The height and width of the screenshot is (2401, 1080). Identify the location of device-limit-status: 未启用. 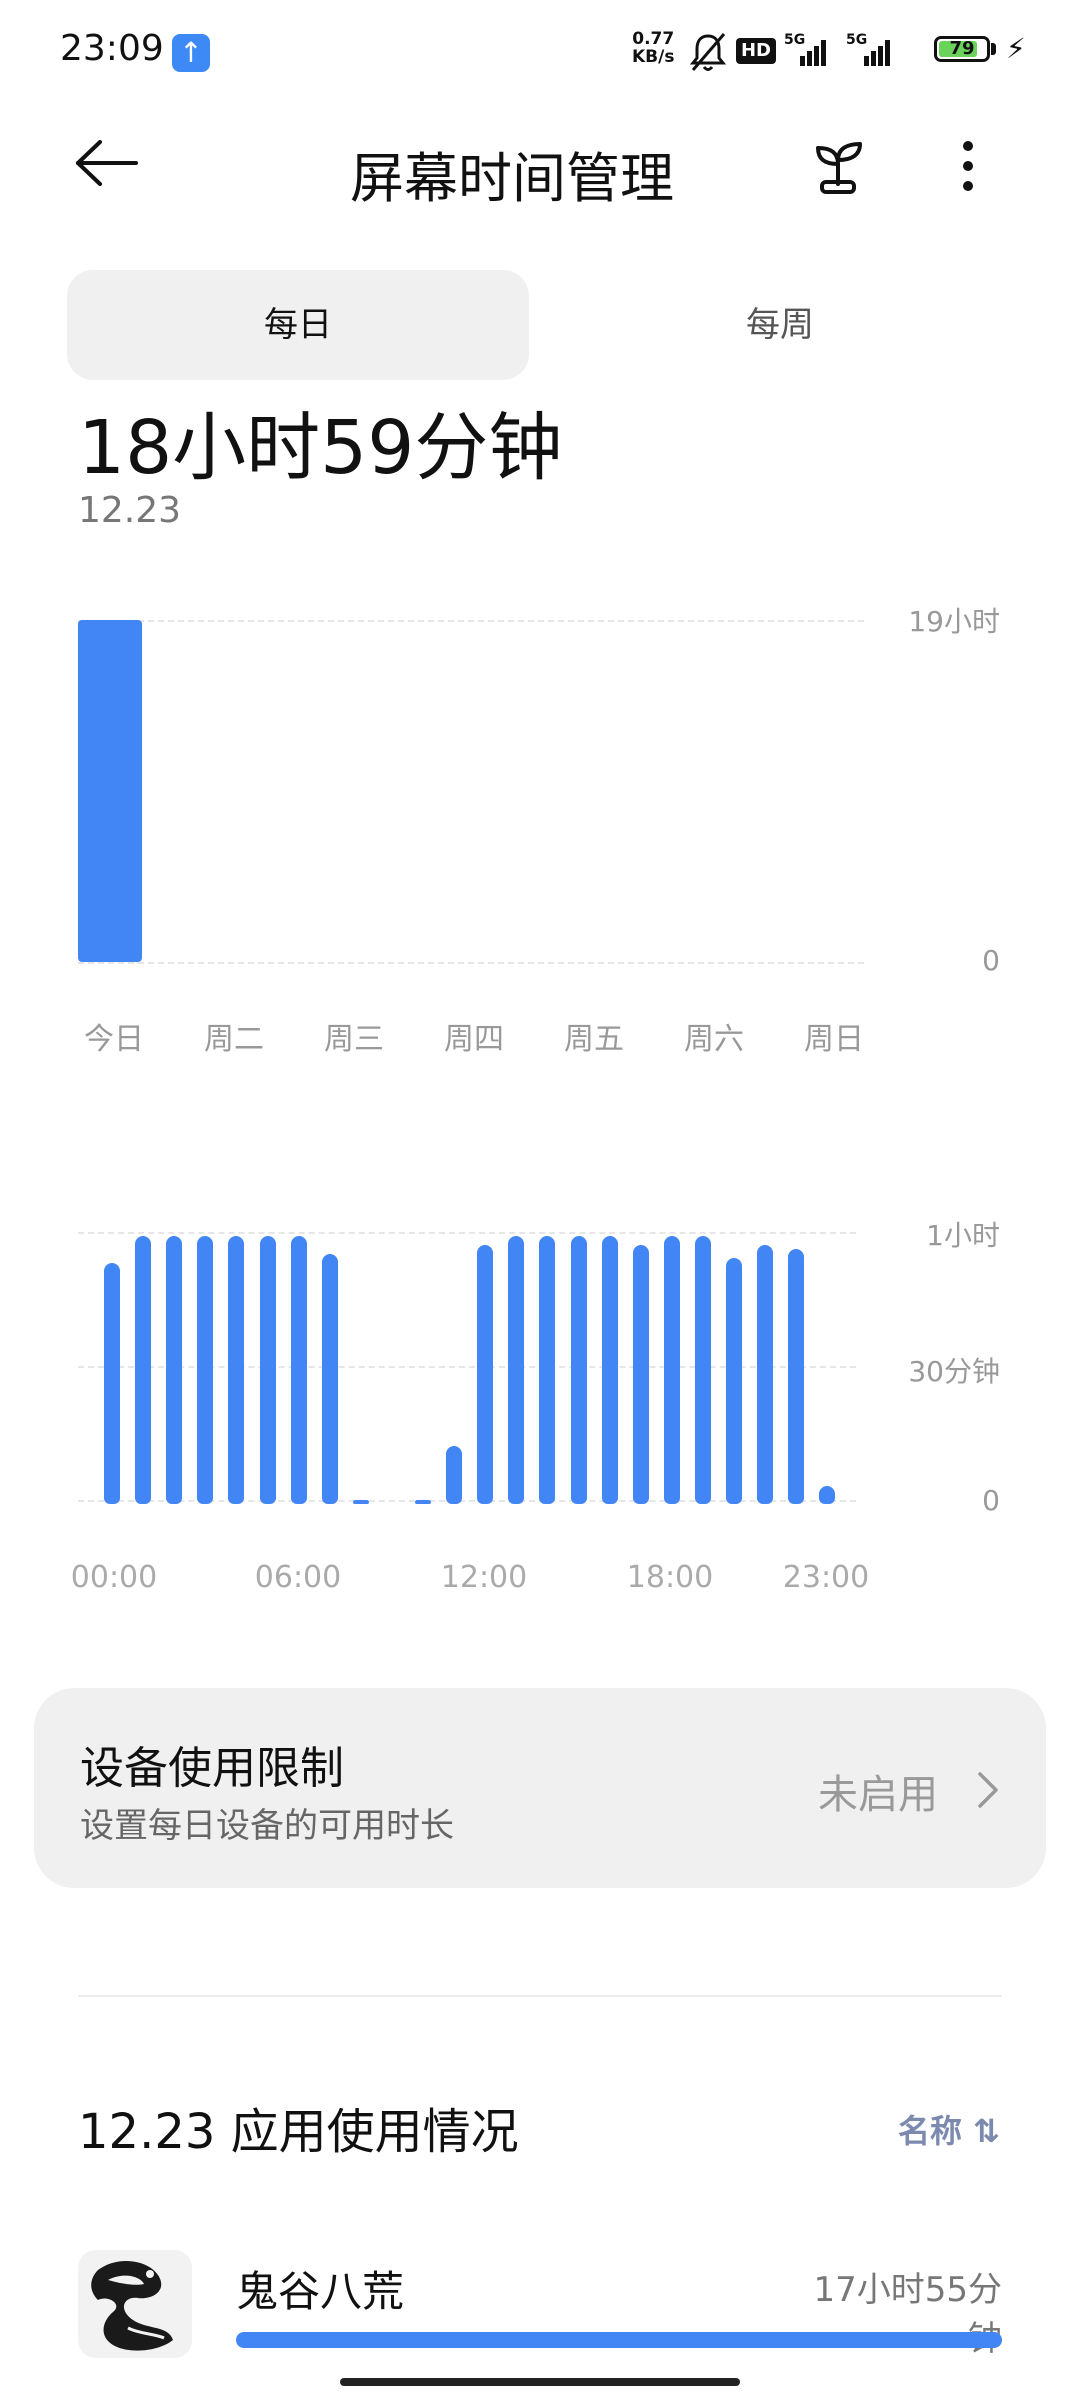
(878, 1795).